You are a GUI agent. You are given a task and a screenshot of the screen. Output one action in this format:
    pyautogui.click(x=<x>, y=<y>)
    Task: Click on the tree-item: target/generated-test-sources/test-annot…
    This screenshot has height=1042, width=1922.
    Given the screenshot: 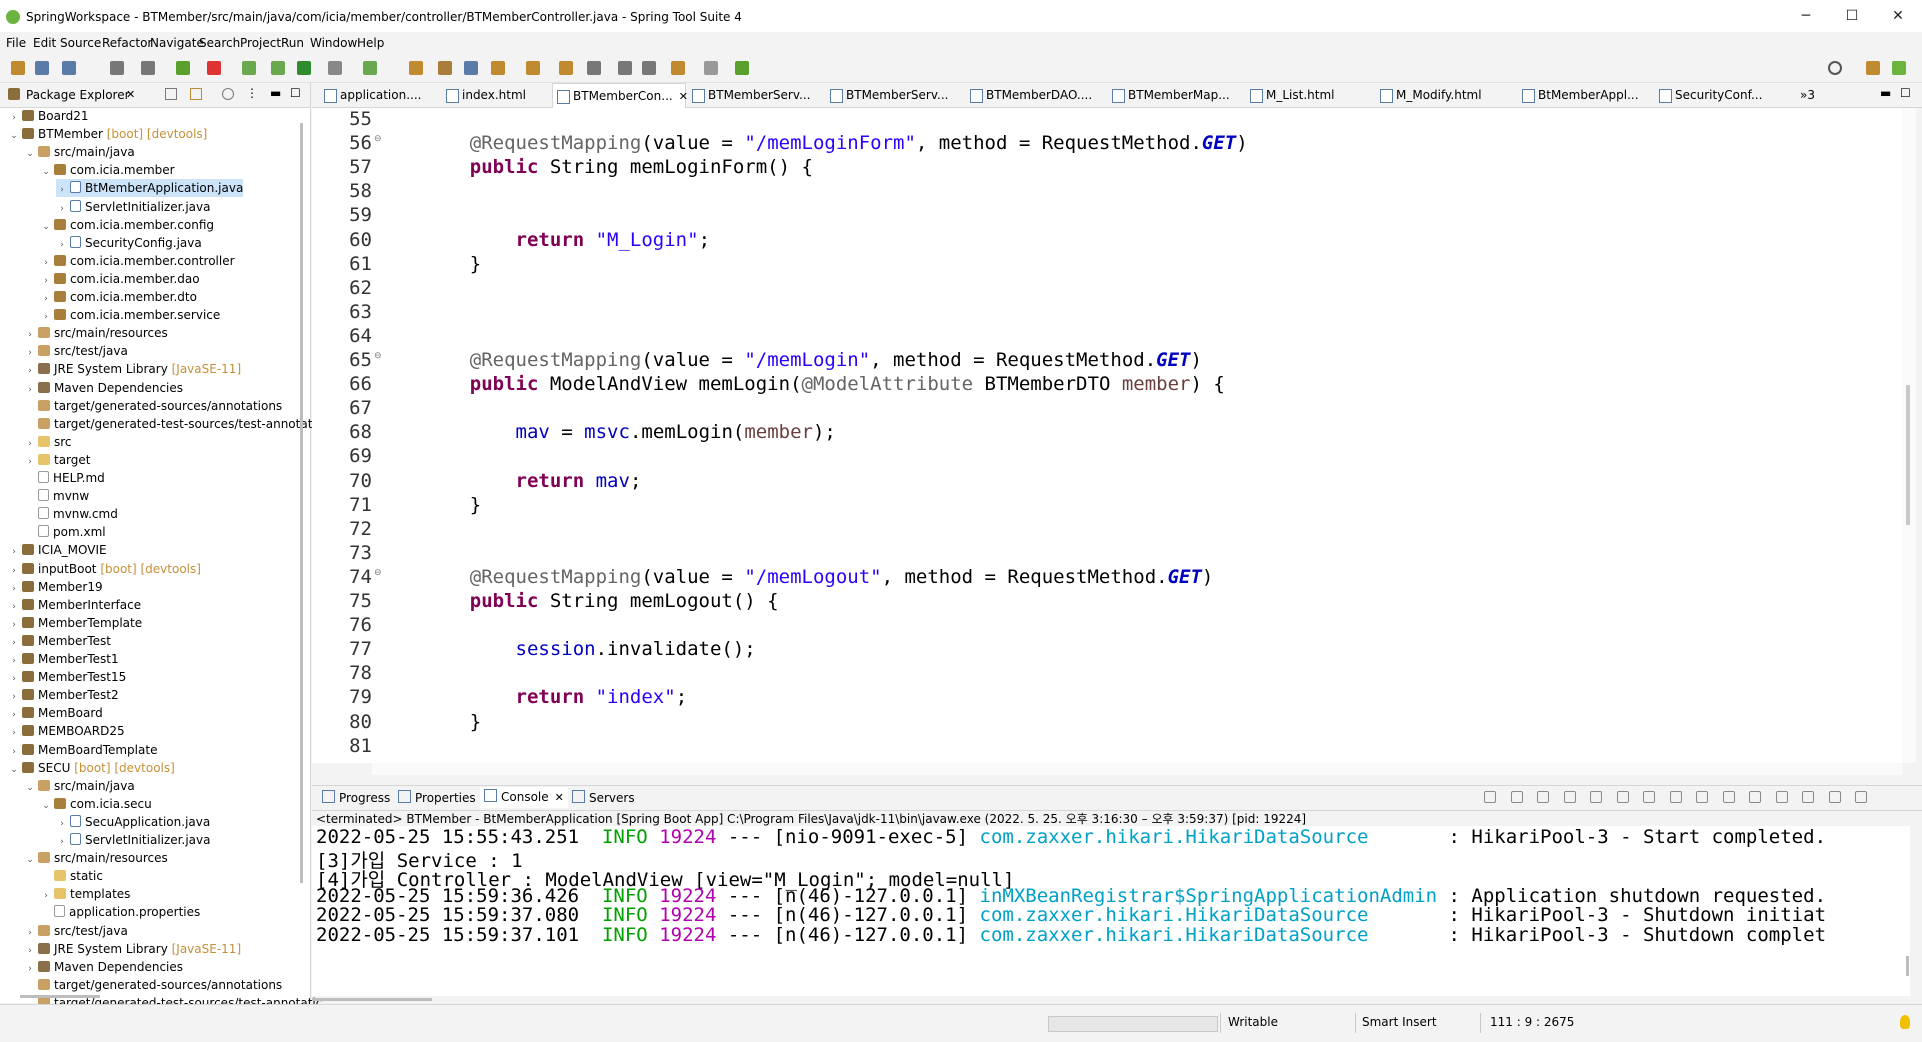 What is the action you would take?
    pyautogui.click(x=173, y=424)
    